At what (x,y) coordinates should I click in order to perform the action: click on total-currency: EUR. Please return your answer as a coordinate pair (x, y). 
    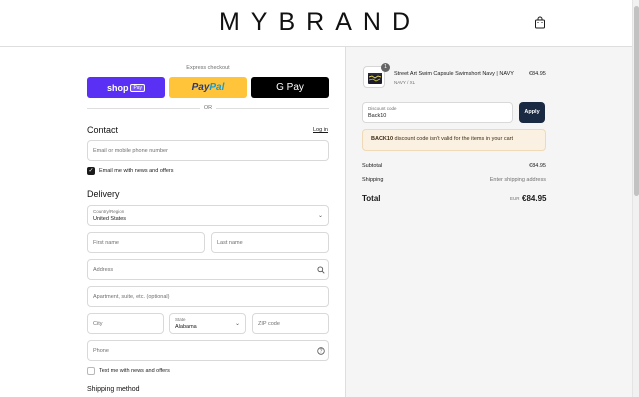
    Looking at the image, I should click on (515, 198).